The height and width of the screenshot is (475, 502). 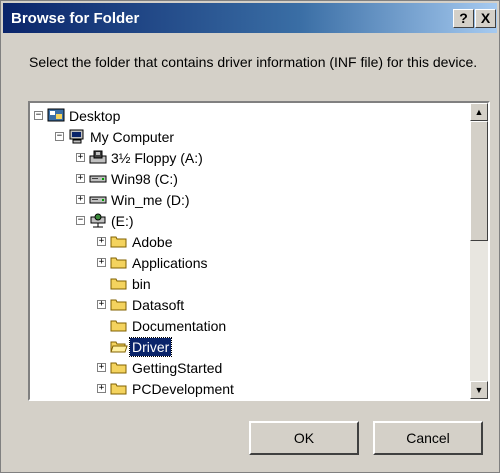 What do you see at coordinates (119, 346) in the screenshot?
I see `open-folder-icon` at bounding box center [119, 346].